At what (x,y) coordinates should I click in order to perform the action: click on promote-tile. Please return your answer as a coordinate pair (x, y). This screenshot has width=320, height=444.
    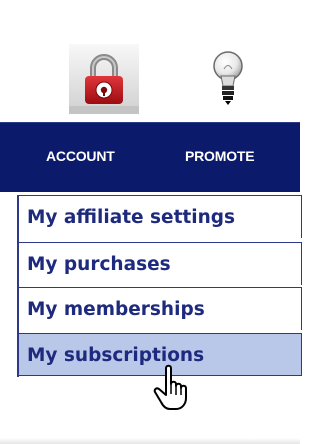
    Looking at the image, I should click on (228, 79).